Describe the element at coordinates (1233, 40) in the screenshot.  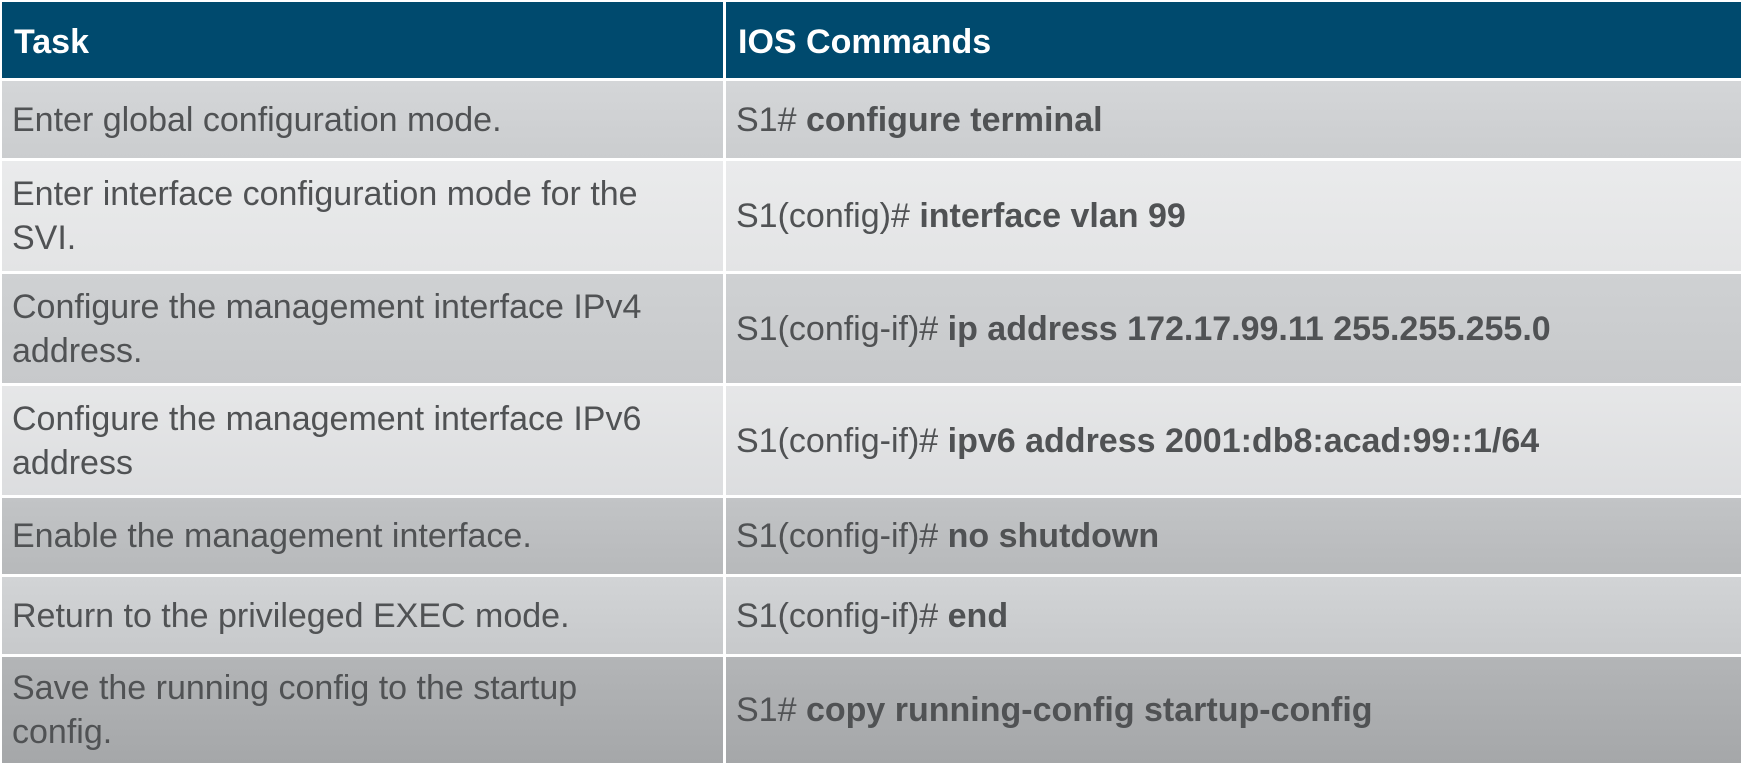
I see `header-ios-commands: IOS Commands` at that location.